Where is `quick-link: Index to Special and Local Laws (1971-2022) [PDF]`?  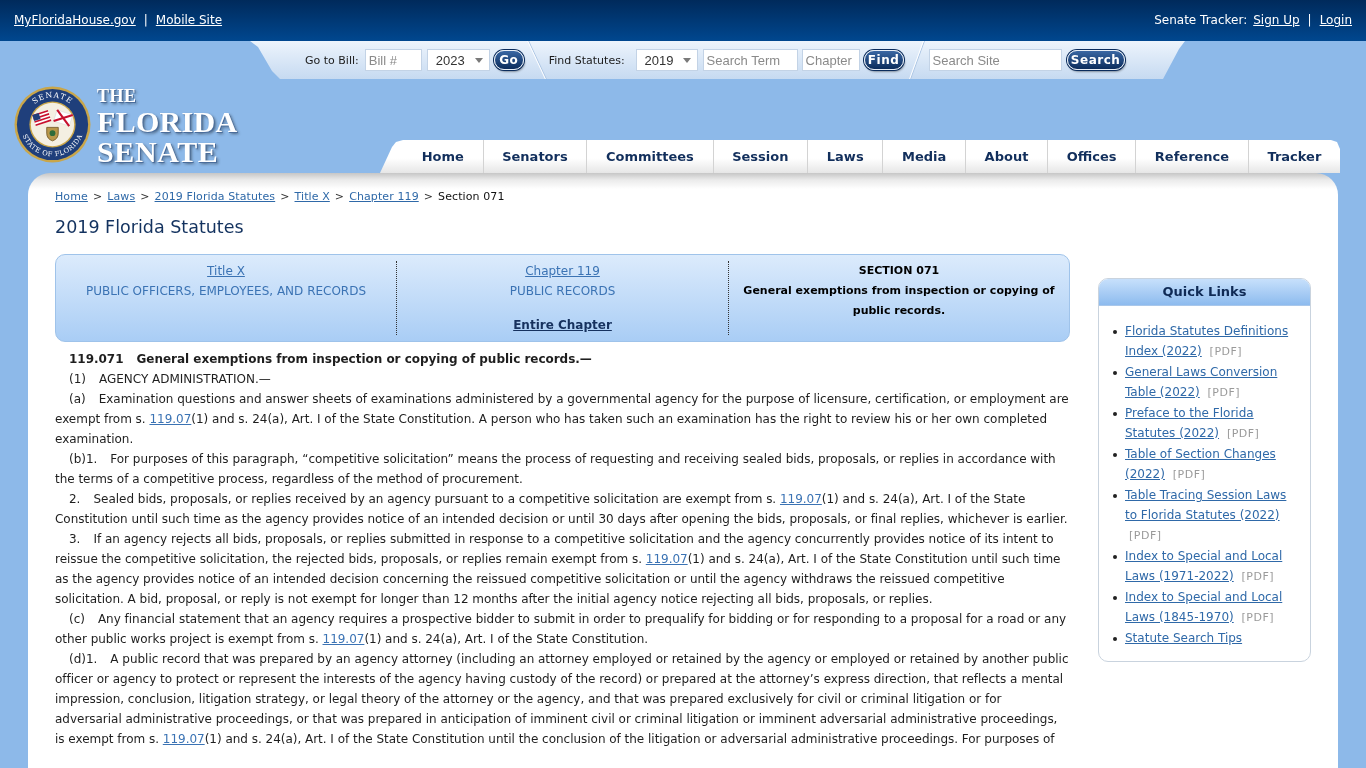
quick-link: Index to Special and Local Laws (1971-2022) [PDF] is located at coordinates (1213, 566).